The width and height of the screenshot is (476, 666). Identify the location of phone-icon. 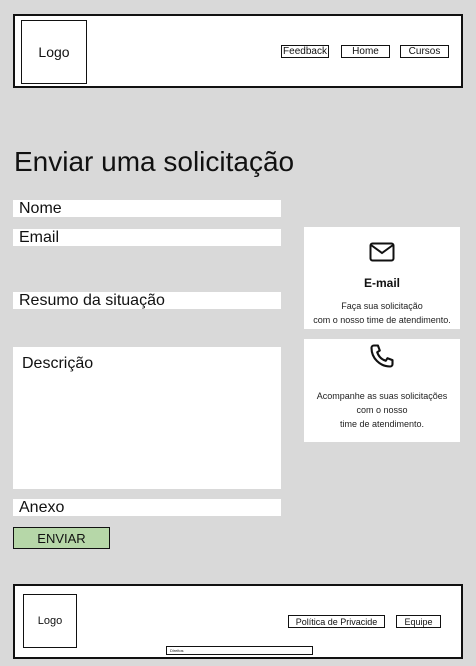
(382, 358).